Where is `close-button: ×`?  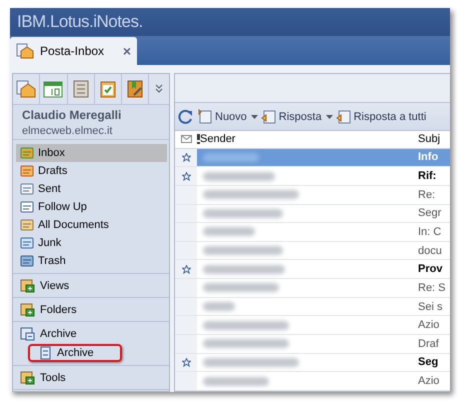 close-button: × is located at coordinates (126, 51).